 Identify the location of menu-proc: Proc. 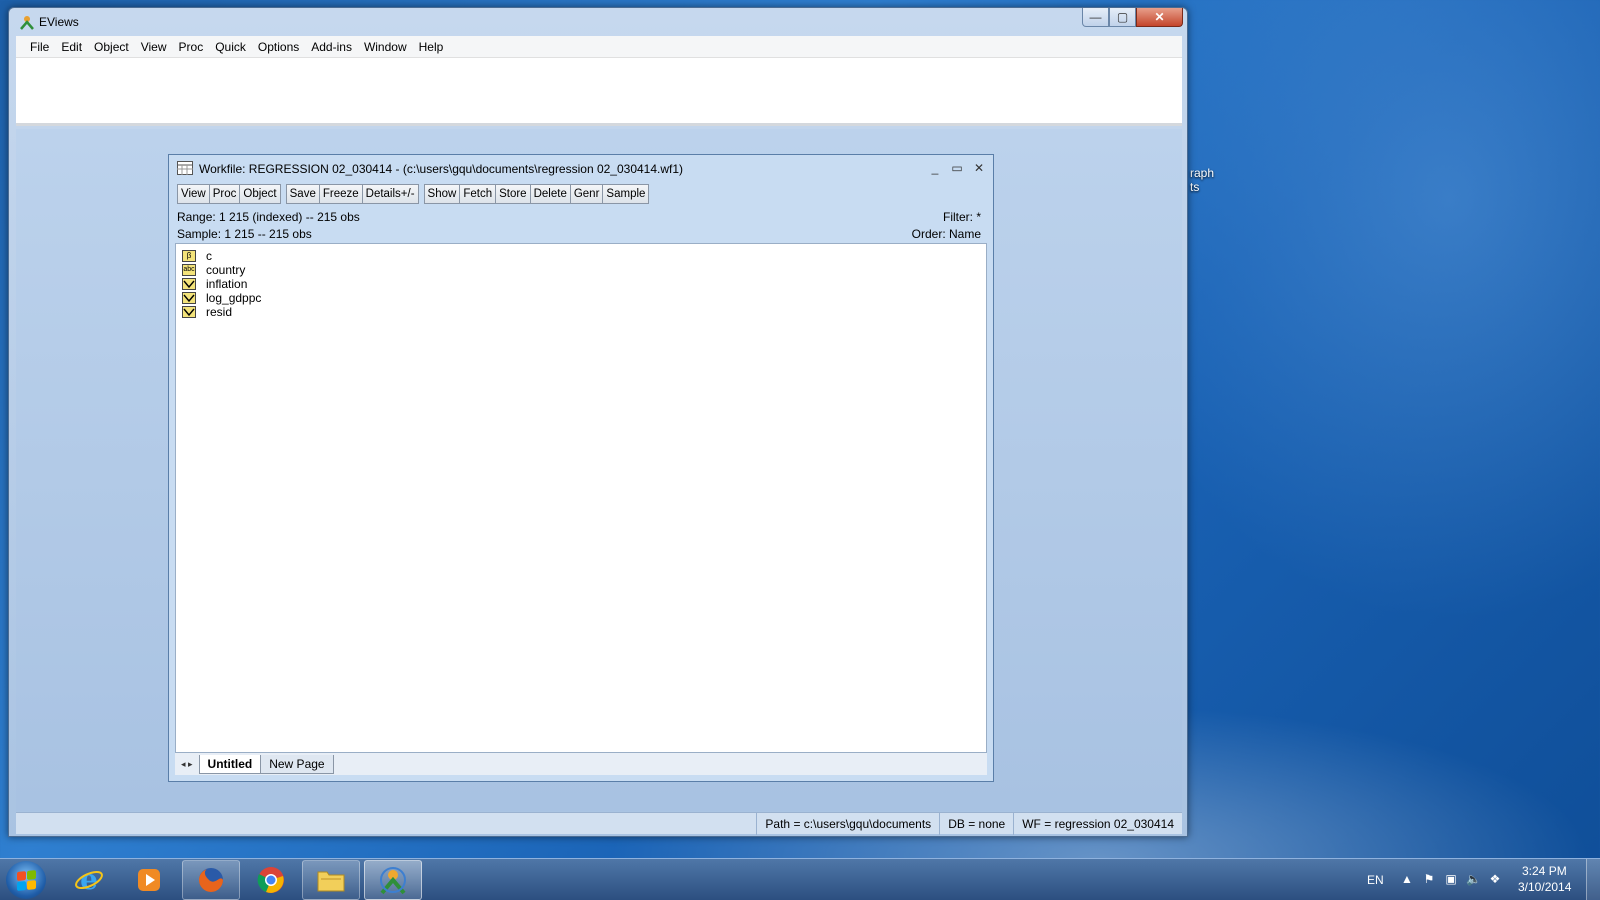
(191, 47).